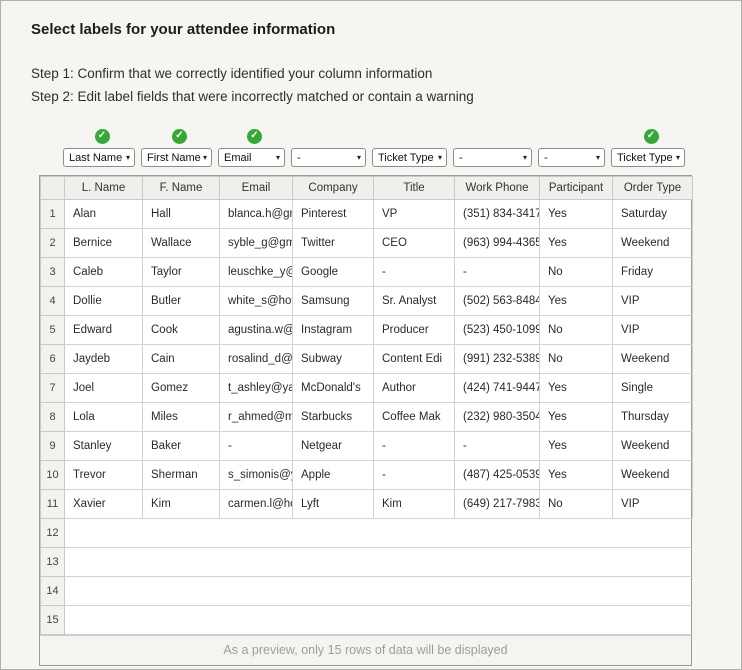  What do you see at coordinates (576, 359) in the screenshot?
I see `table-cell: No` at bounding box center [576, 359].